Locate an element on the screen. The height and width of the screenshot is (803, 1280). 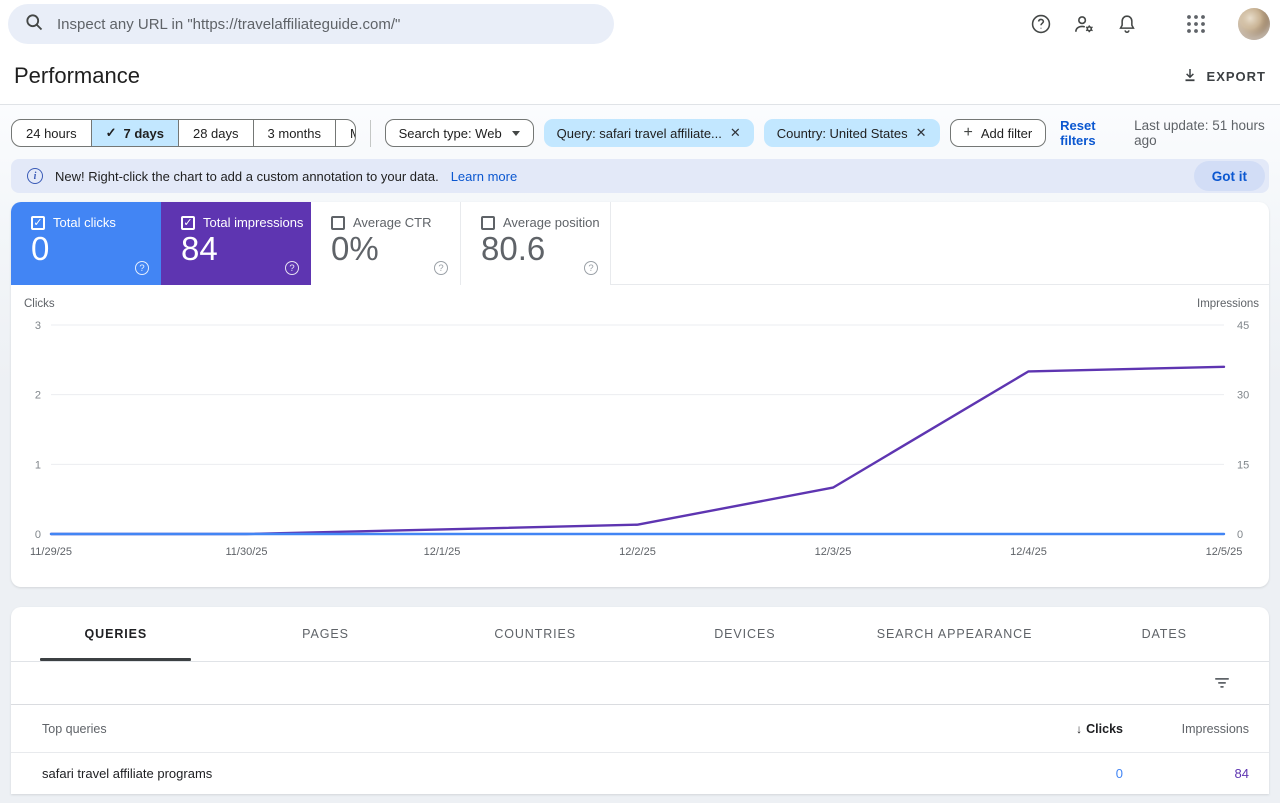
metric-label: Average position is located at coordinates (551, 222).